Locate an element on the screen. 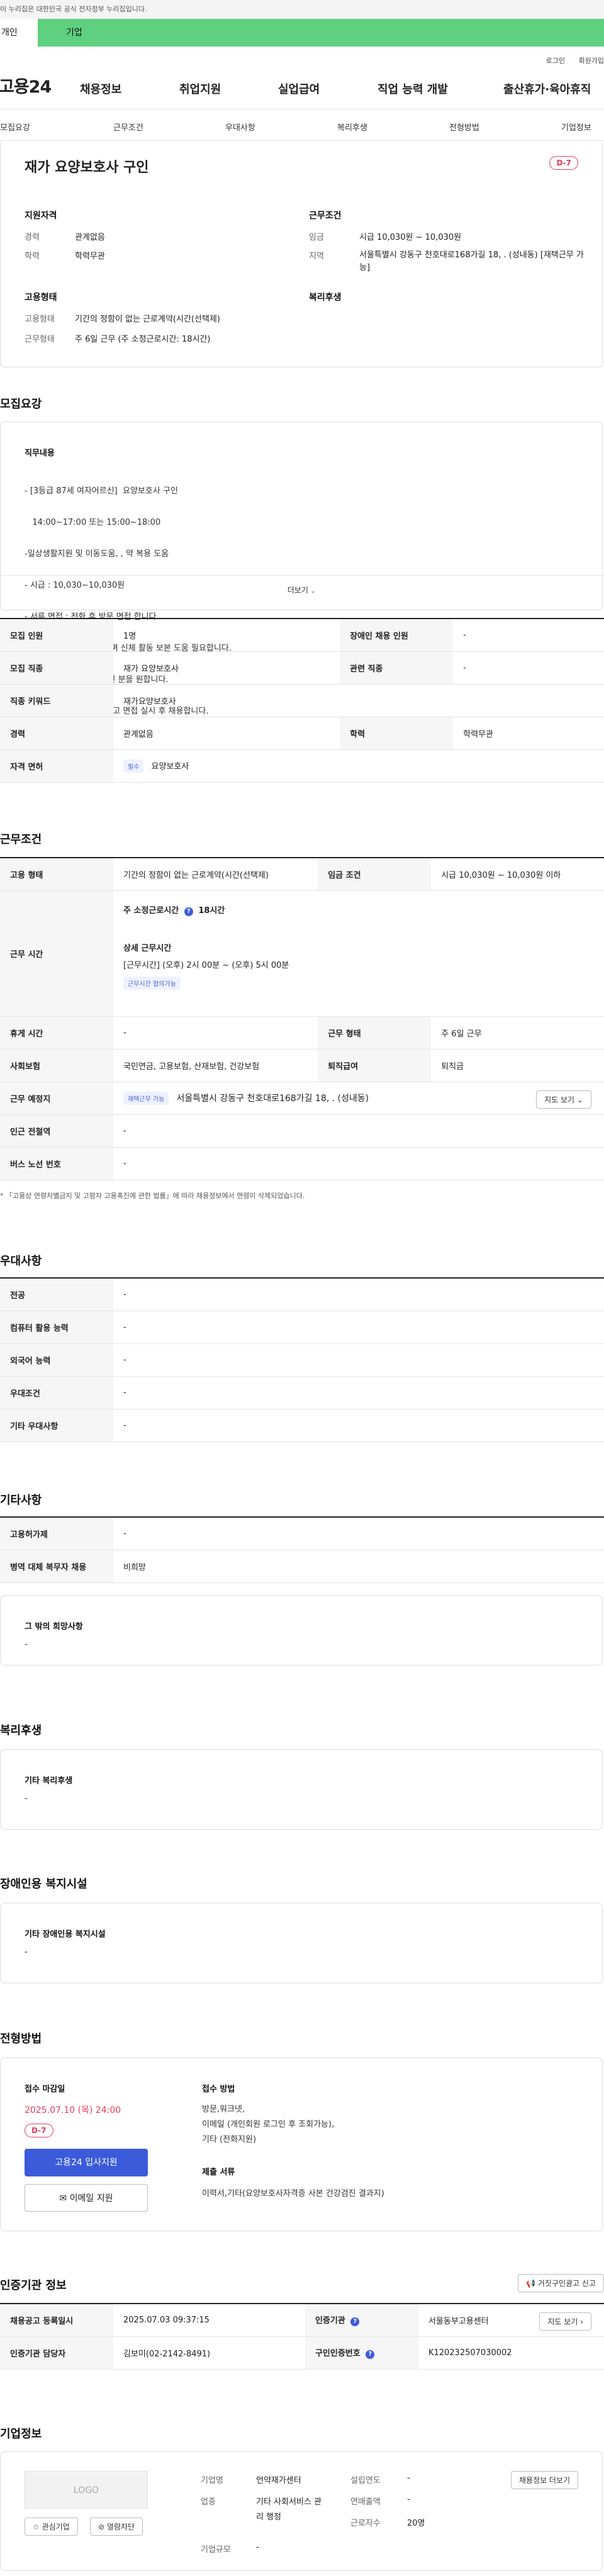 The image size is (604, 2576). tab-personal: 개인 is located at coordinates (19, 33).